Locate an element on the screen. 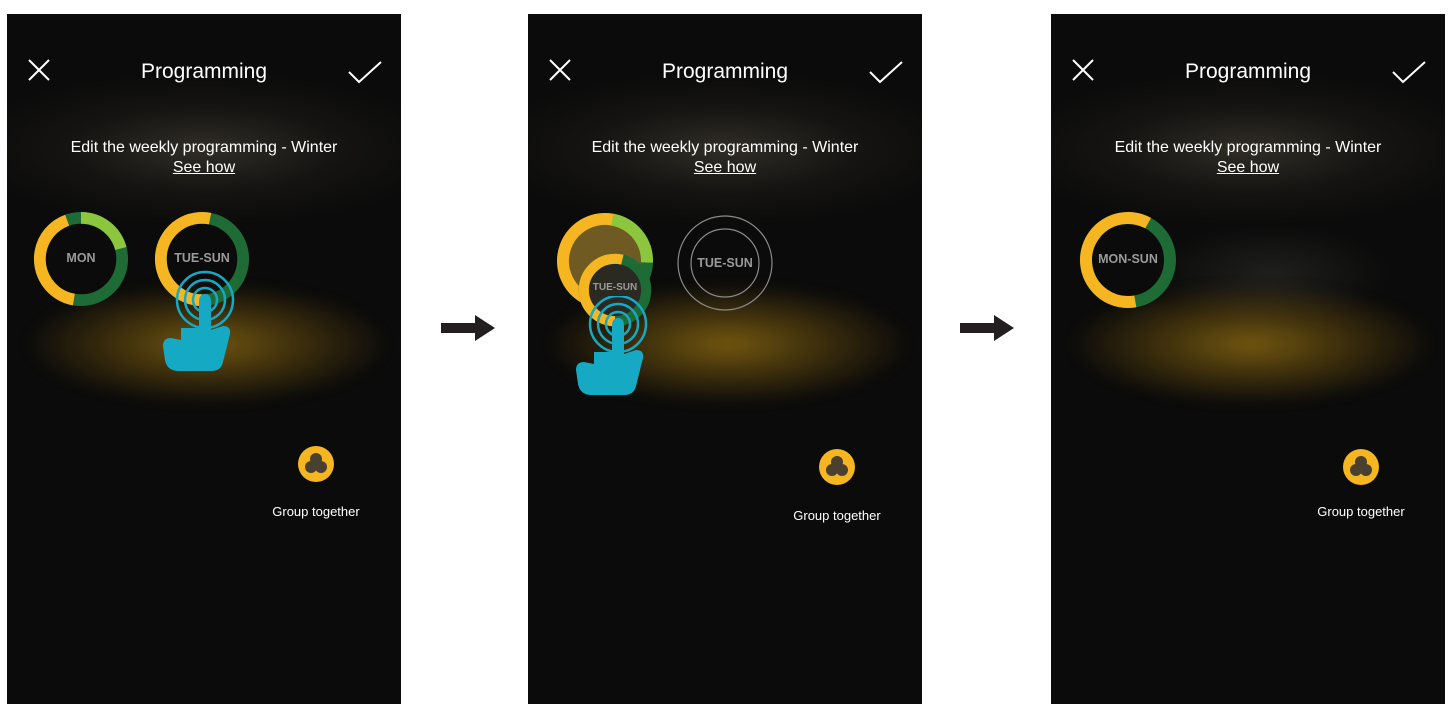 This screenshot has width=1454, height=704. day-group-ring-ghost: TUE-SUN is located at coordinates (725, 263).